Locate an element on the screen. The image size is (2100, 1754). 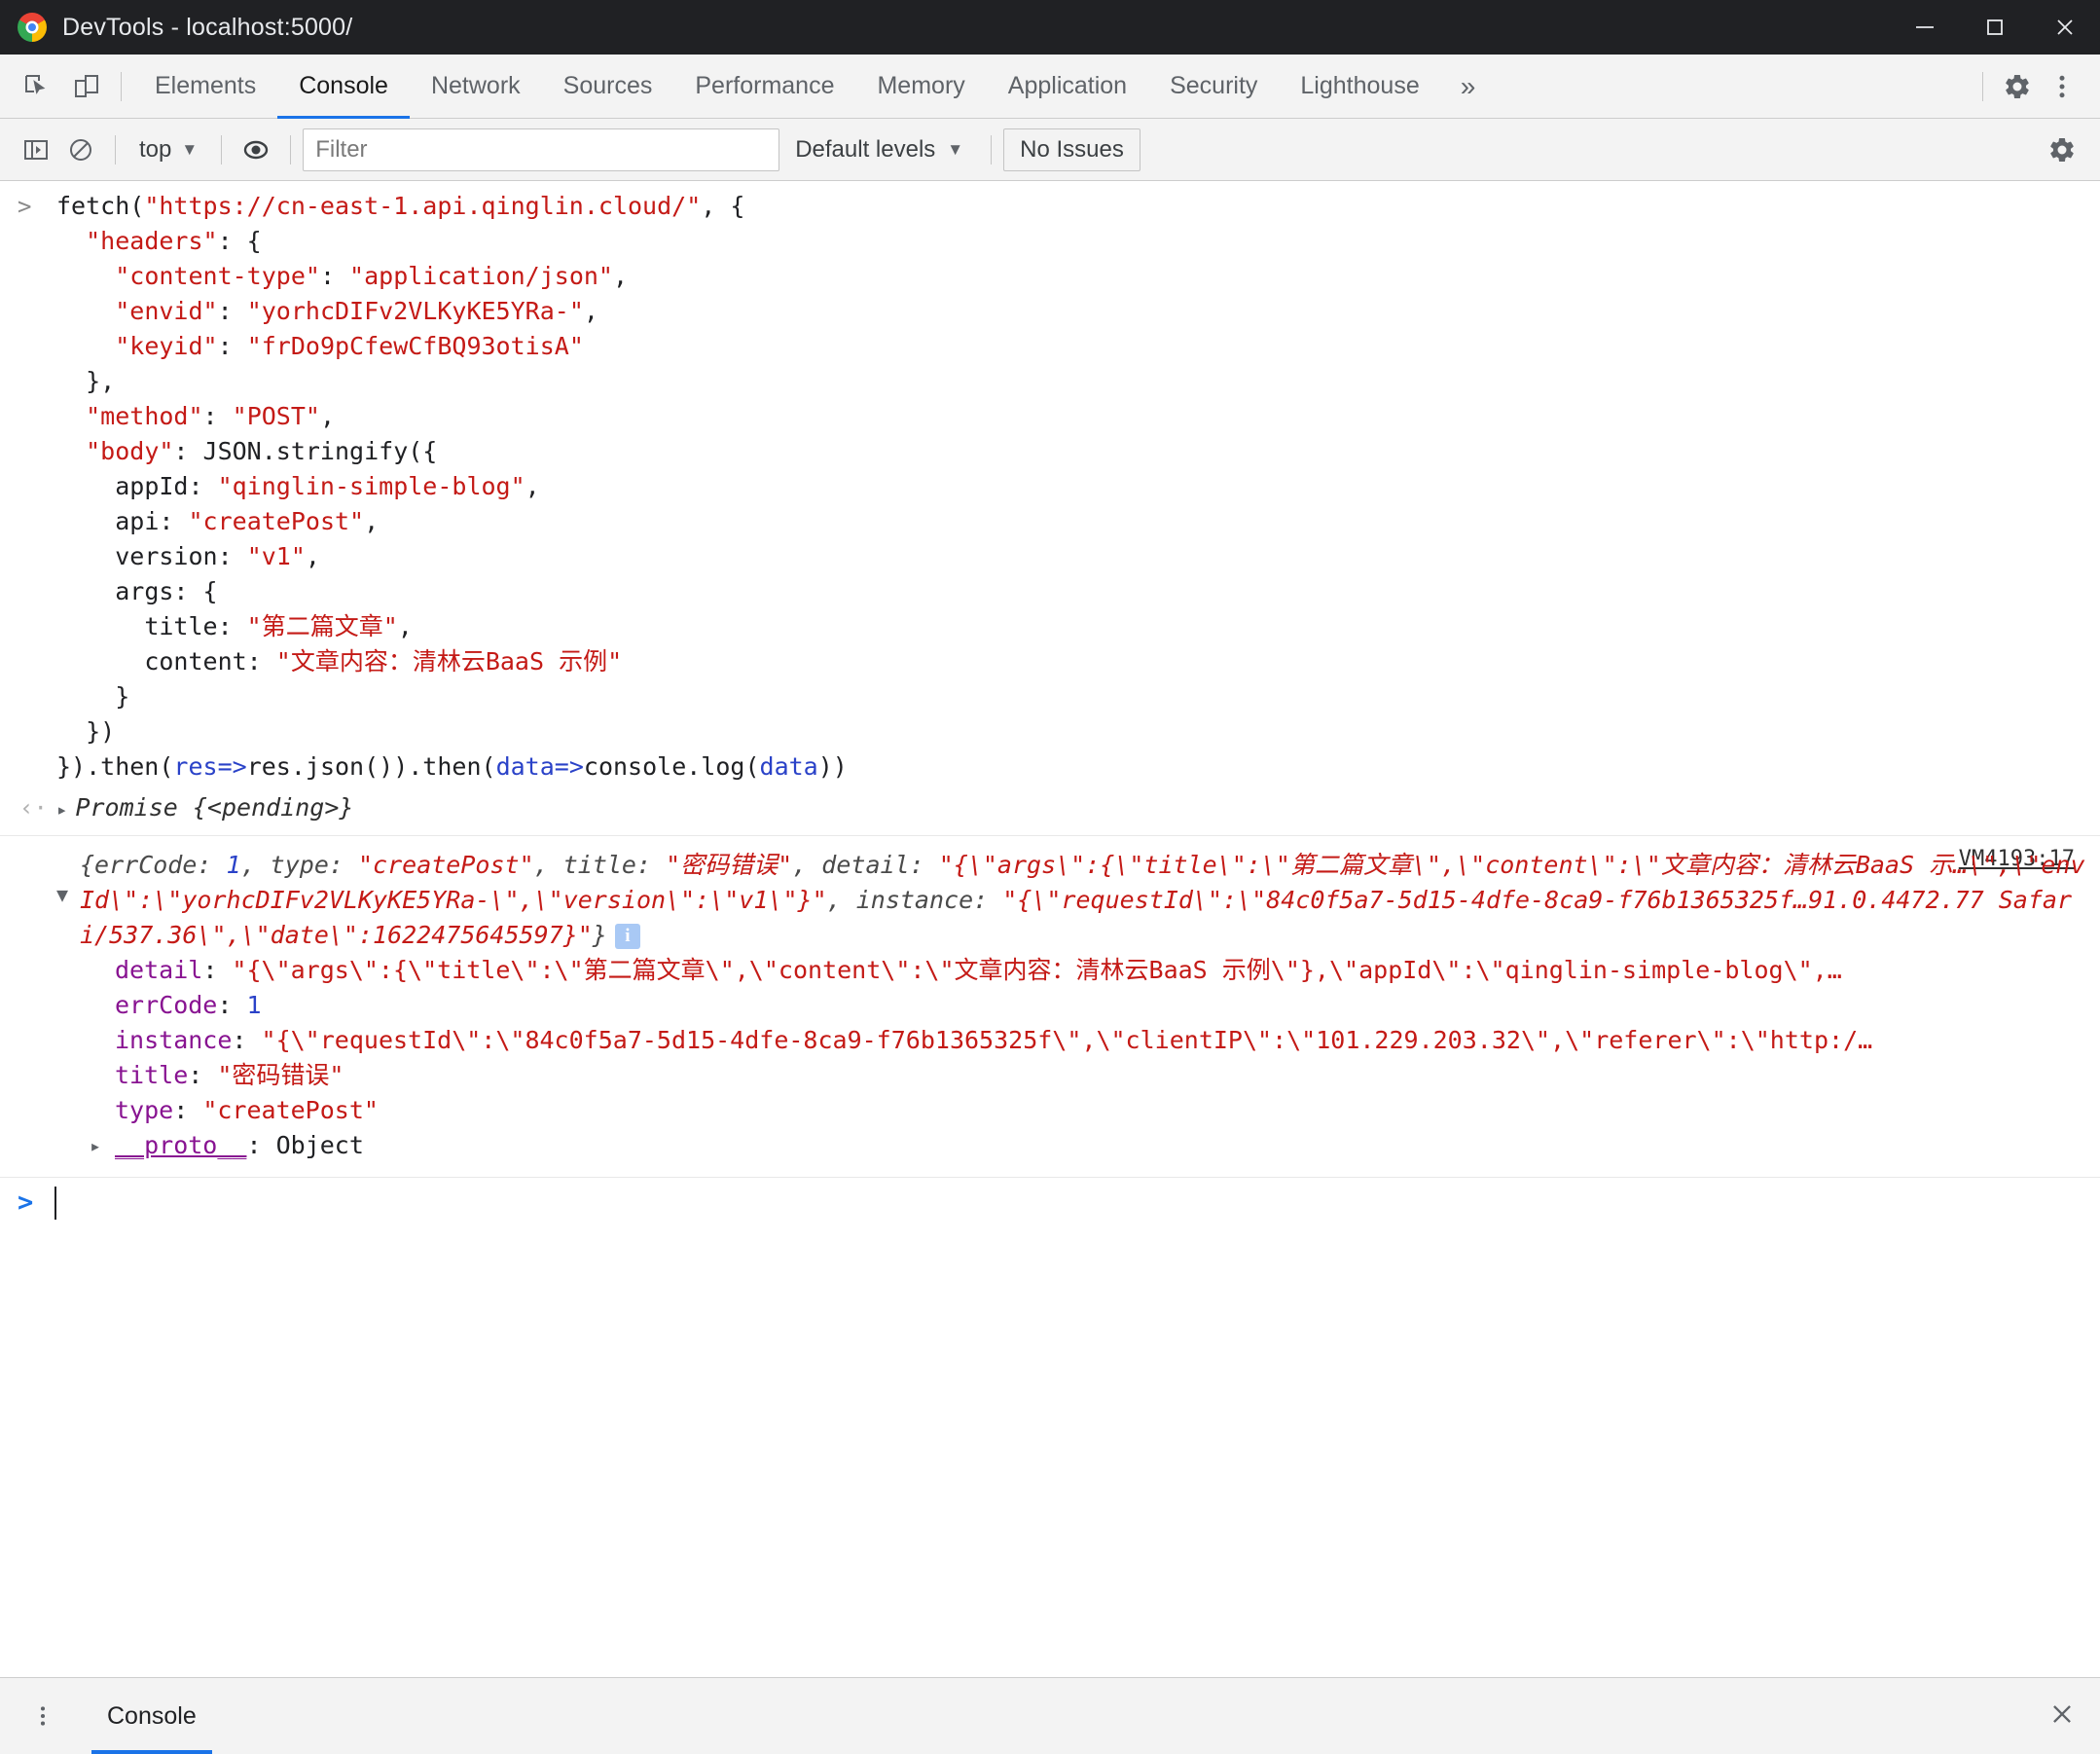
minimize-icon is located at coordinates (1925, 27).